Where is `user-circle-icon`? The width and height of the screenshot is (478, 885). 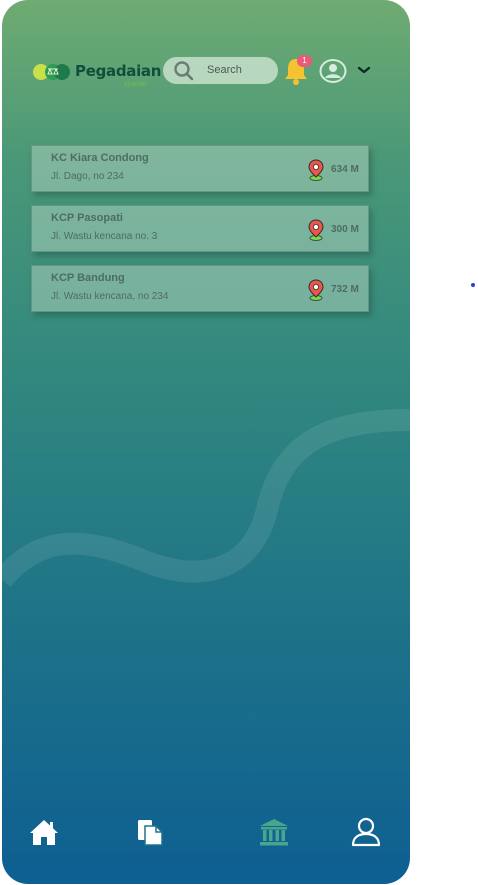 user-circle-icon is located at coordinates (333, 71).